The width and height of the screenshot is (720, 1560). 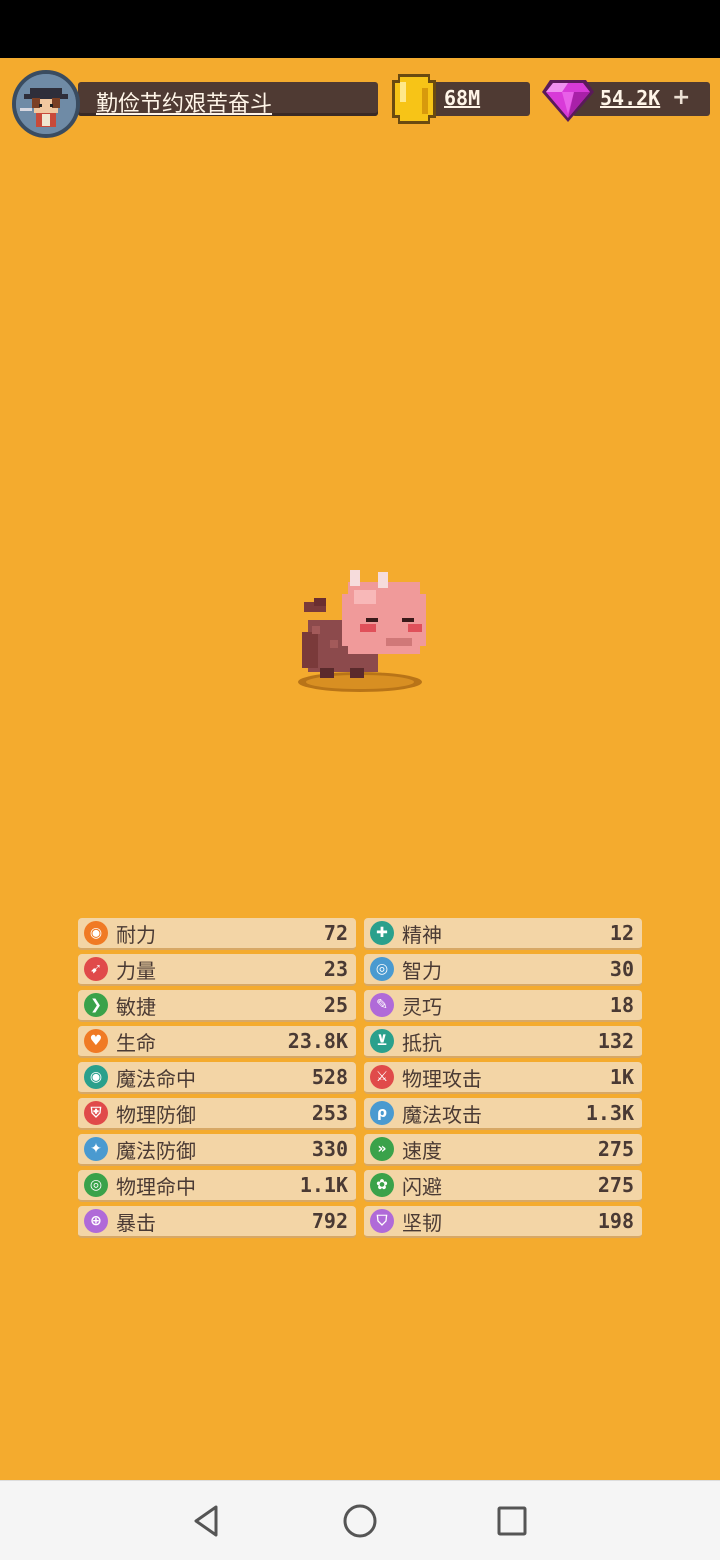 I want to click on avatar-portrait-icon, so click(x=46, y=104).